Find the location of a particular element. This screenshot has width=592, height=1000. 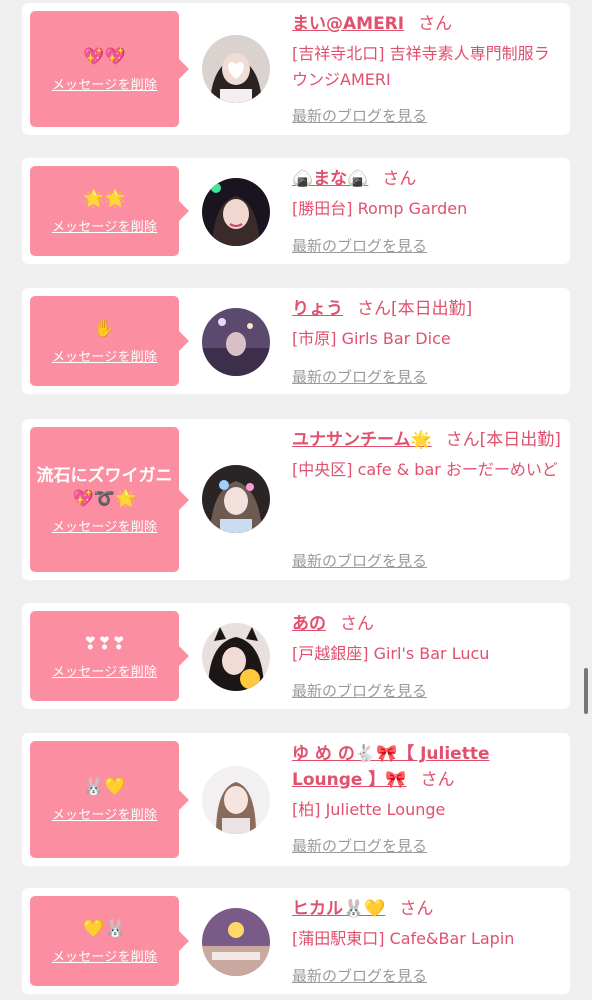

user-name-link: 🍙まな🍙 is located at coordinates (330, 179).